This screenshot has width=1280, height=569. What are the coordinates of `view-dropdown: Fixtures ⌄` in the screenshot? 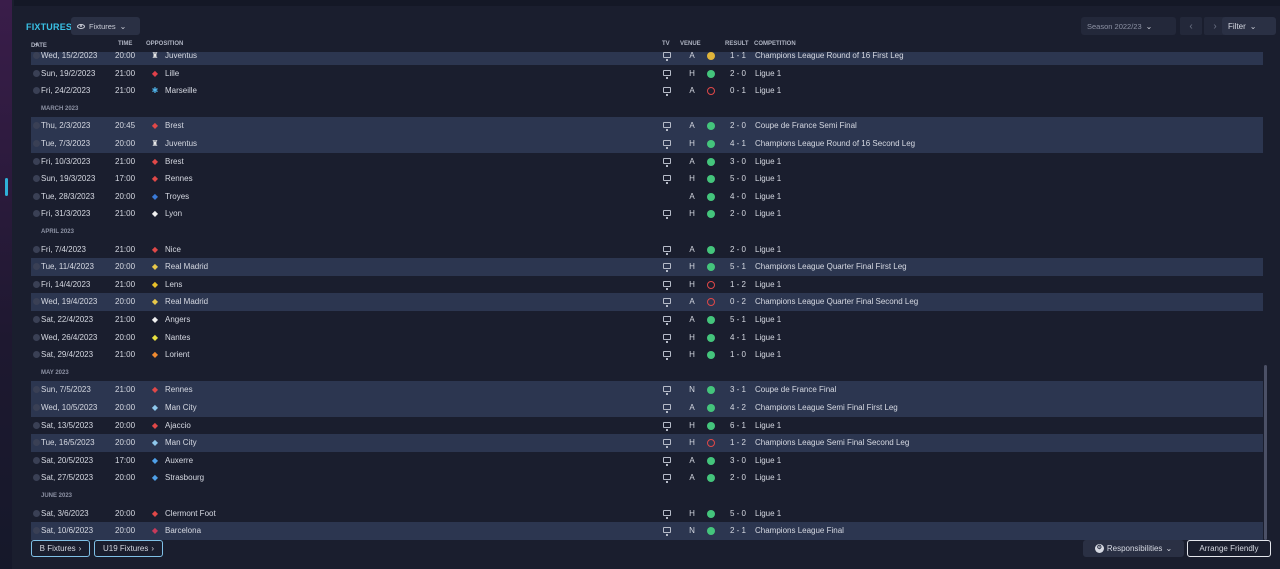 It's located at (105, 26).